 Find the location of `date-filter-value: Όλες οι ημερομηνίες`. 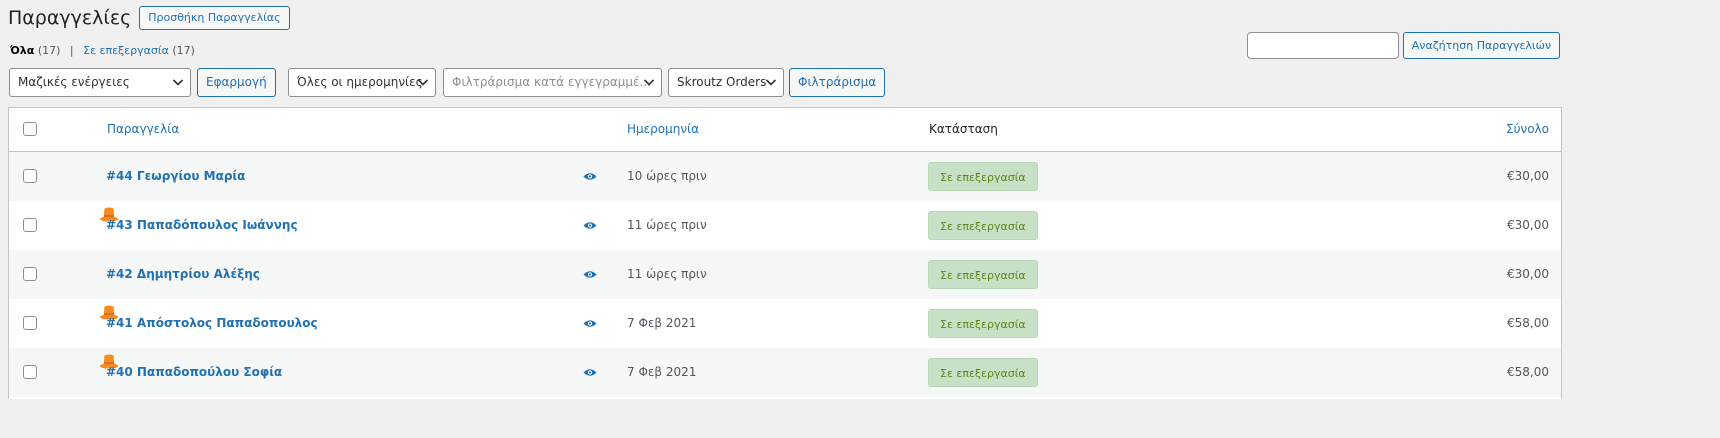

date-filter-value: Όλες οι ημερομηνίες is located at coordinates (360, 82).